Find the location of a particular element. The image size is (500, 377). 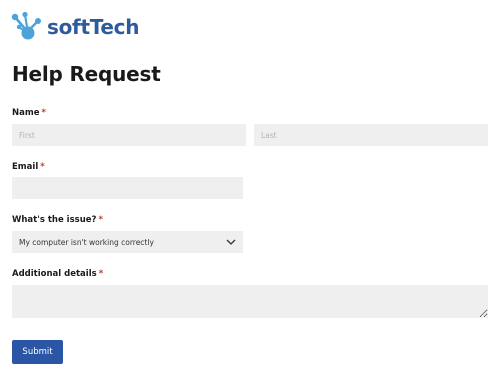

brand-name: softTech is located at coordinates (93, 27).